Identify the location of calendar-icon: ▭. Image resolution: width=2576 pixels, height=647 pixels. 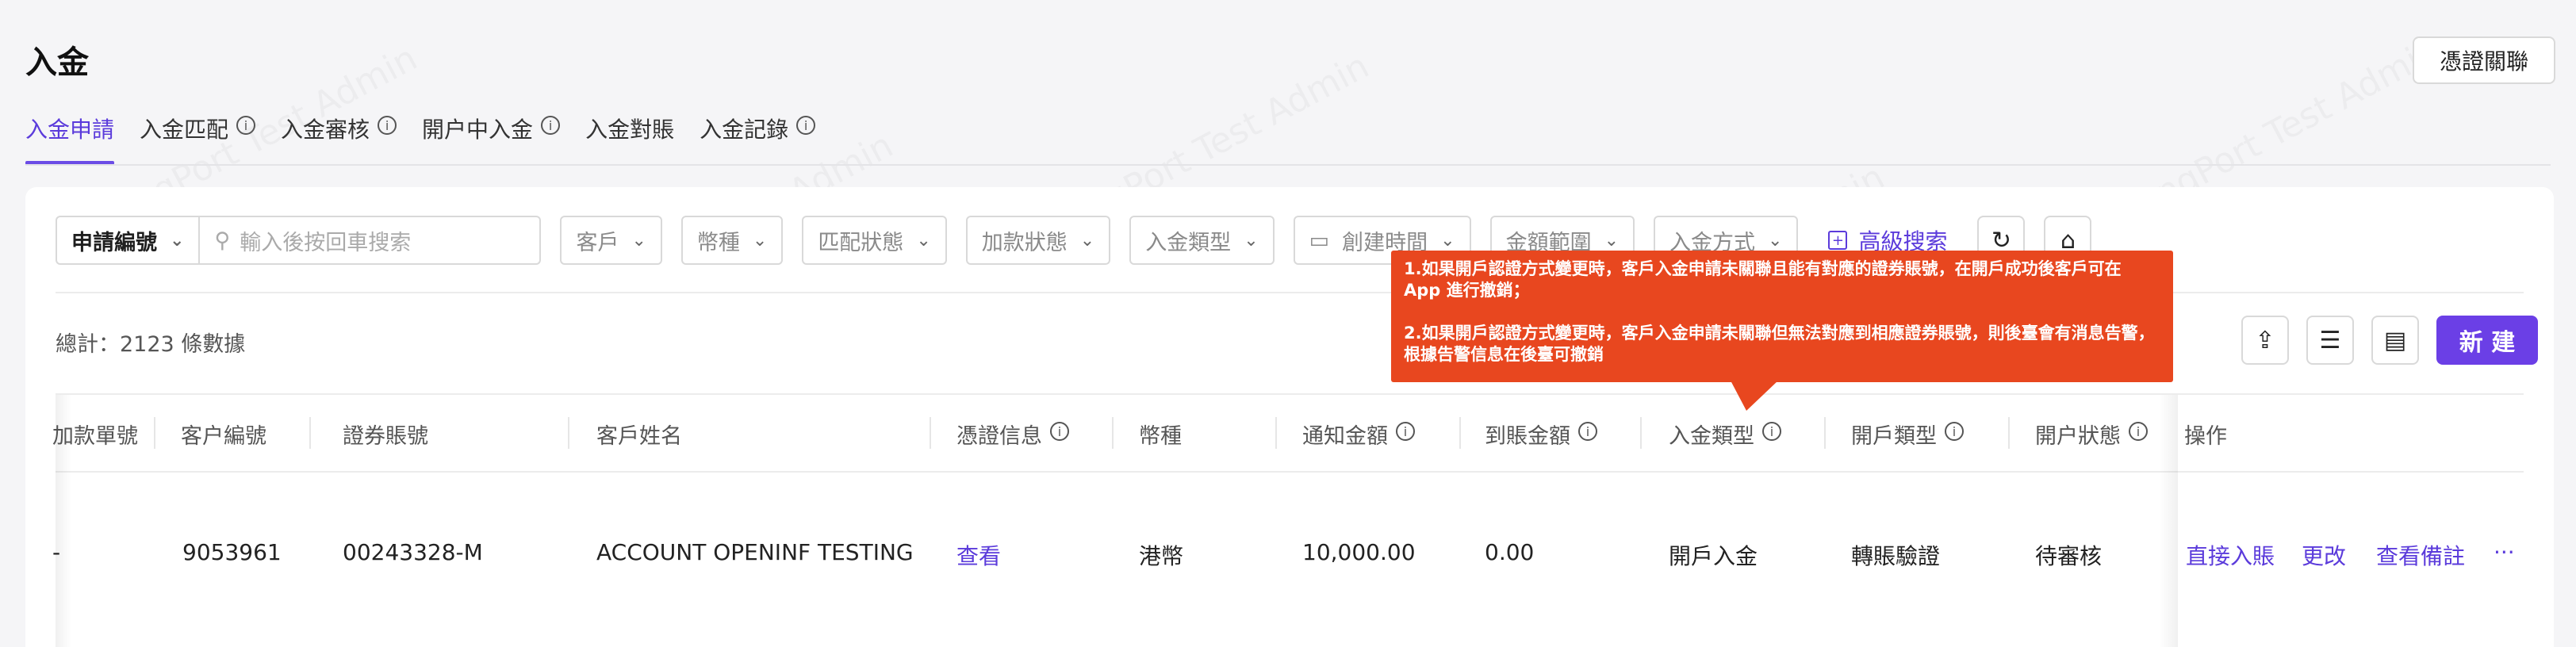
(1320, 240).